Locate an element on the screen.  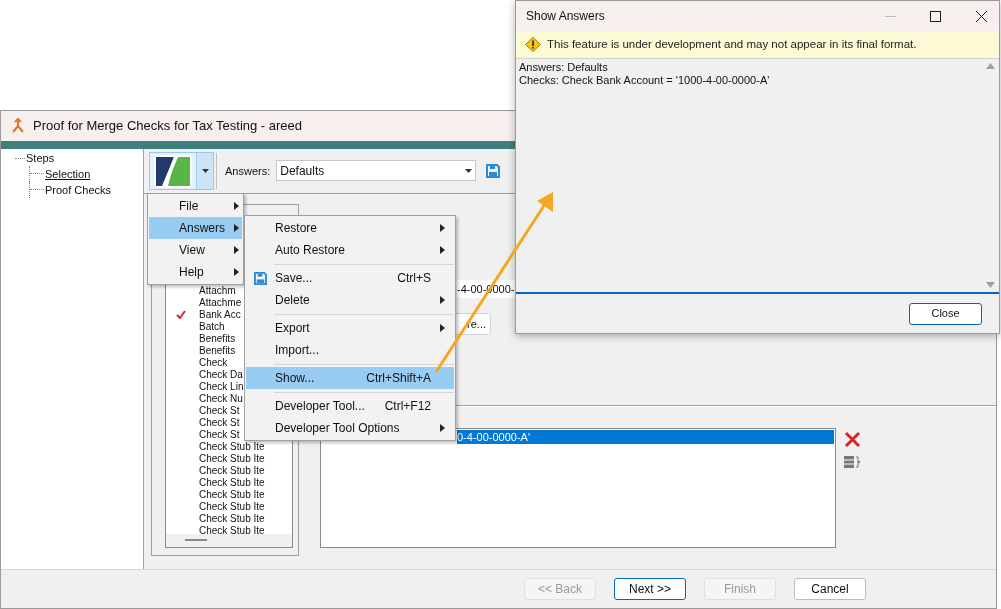
text-line: Checks: Check Bank Account = '1000-4-00-0000-A' is located at coordinates (645, 80).